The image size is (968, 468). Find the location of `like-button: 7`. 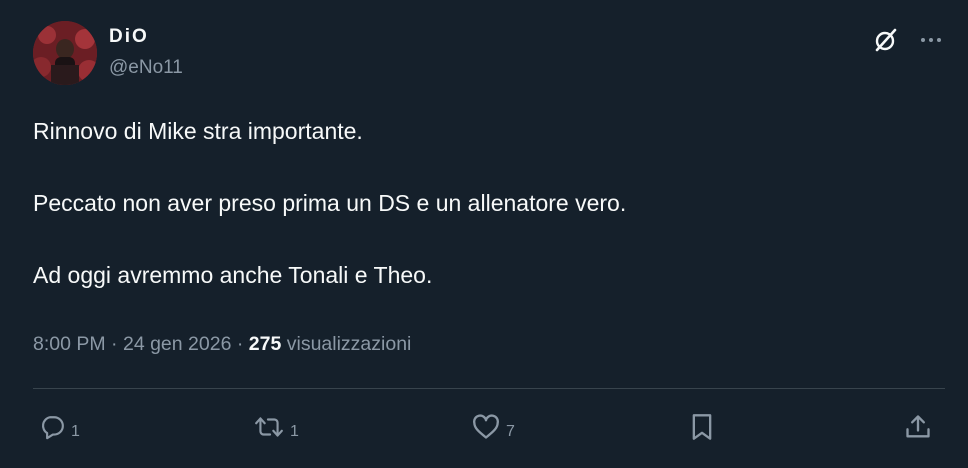

like-button: 7 is located at coordinates (493, 429).